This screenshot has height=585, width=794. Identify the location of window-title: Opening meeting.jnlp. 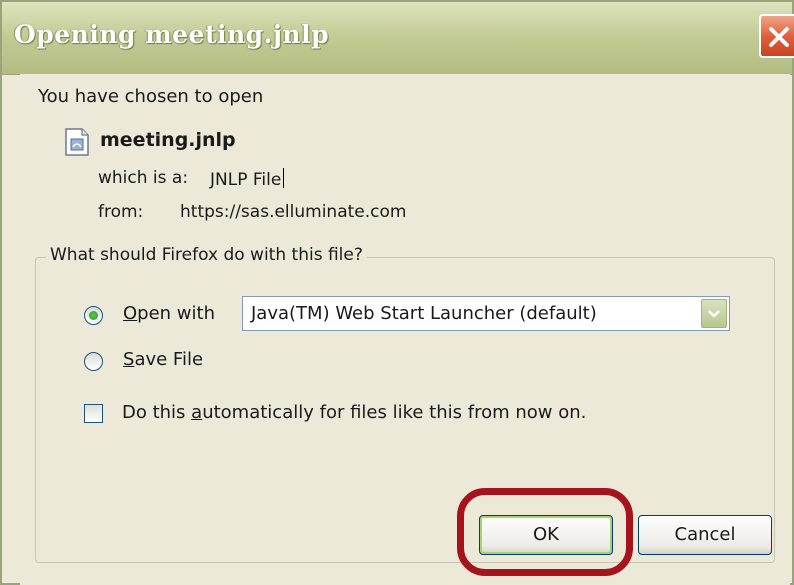
(172, 34).